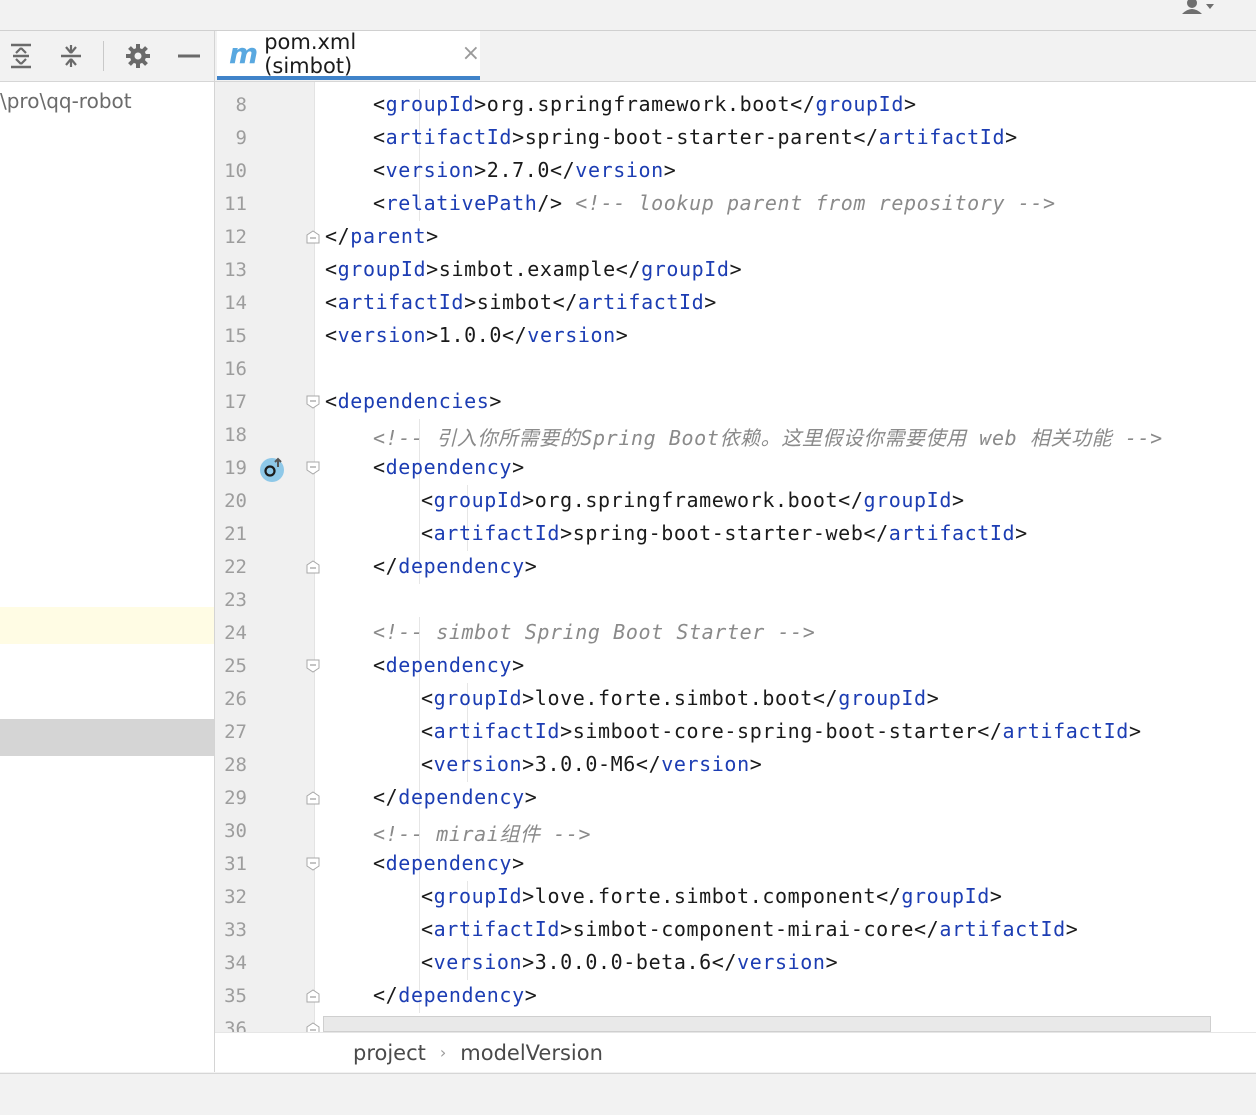  I want to click on line-number: 12, so click(235, 237).